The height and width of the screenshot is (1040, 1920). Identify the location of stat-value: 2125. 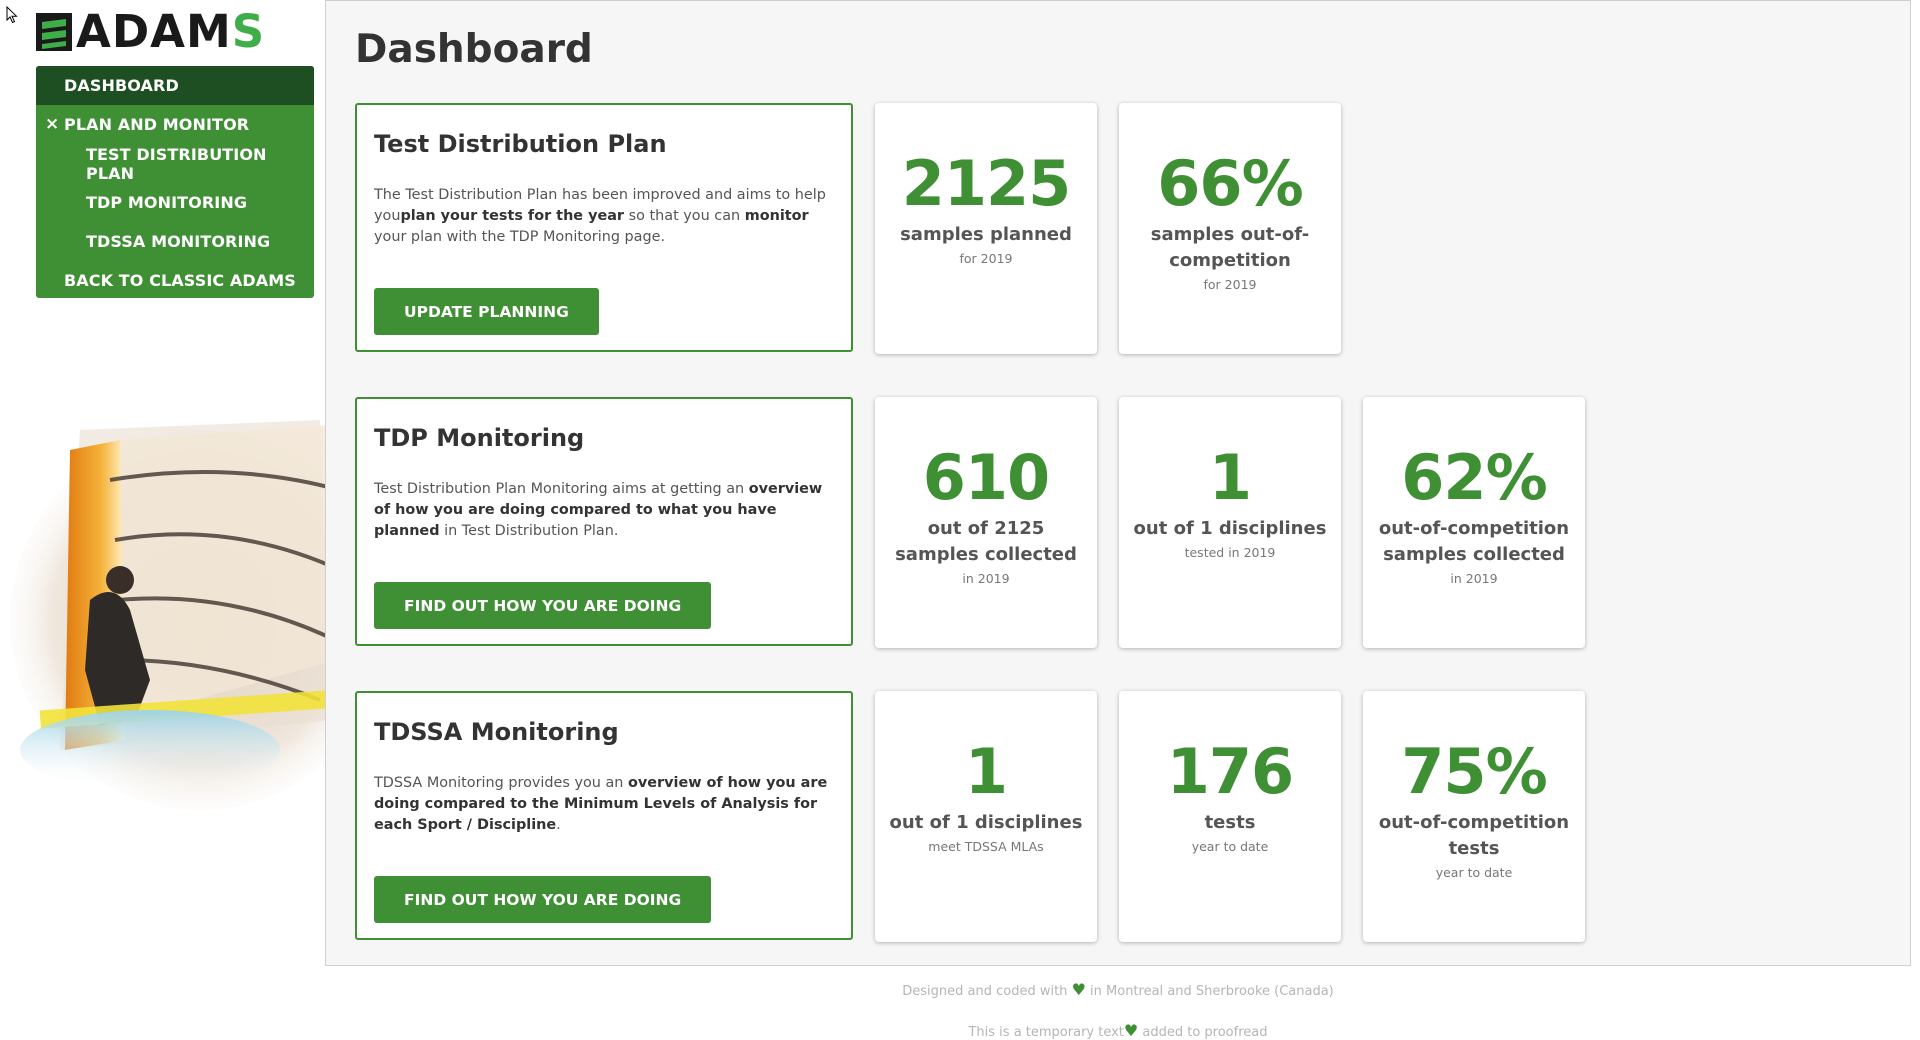
(986, 183).